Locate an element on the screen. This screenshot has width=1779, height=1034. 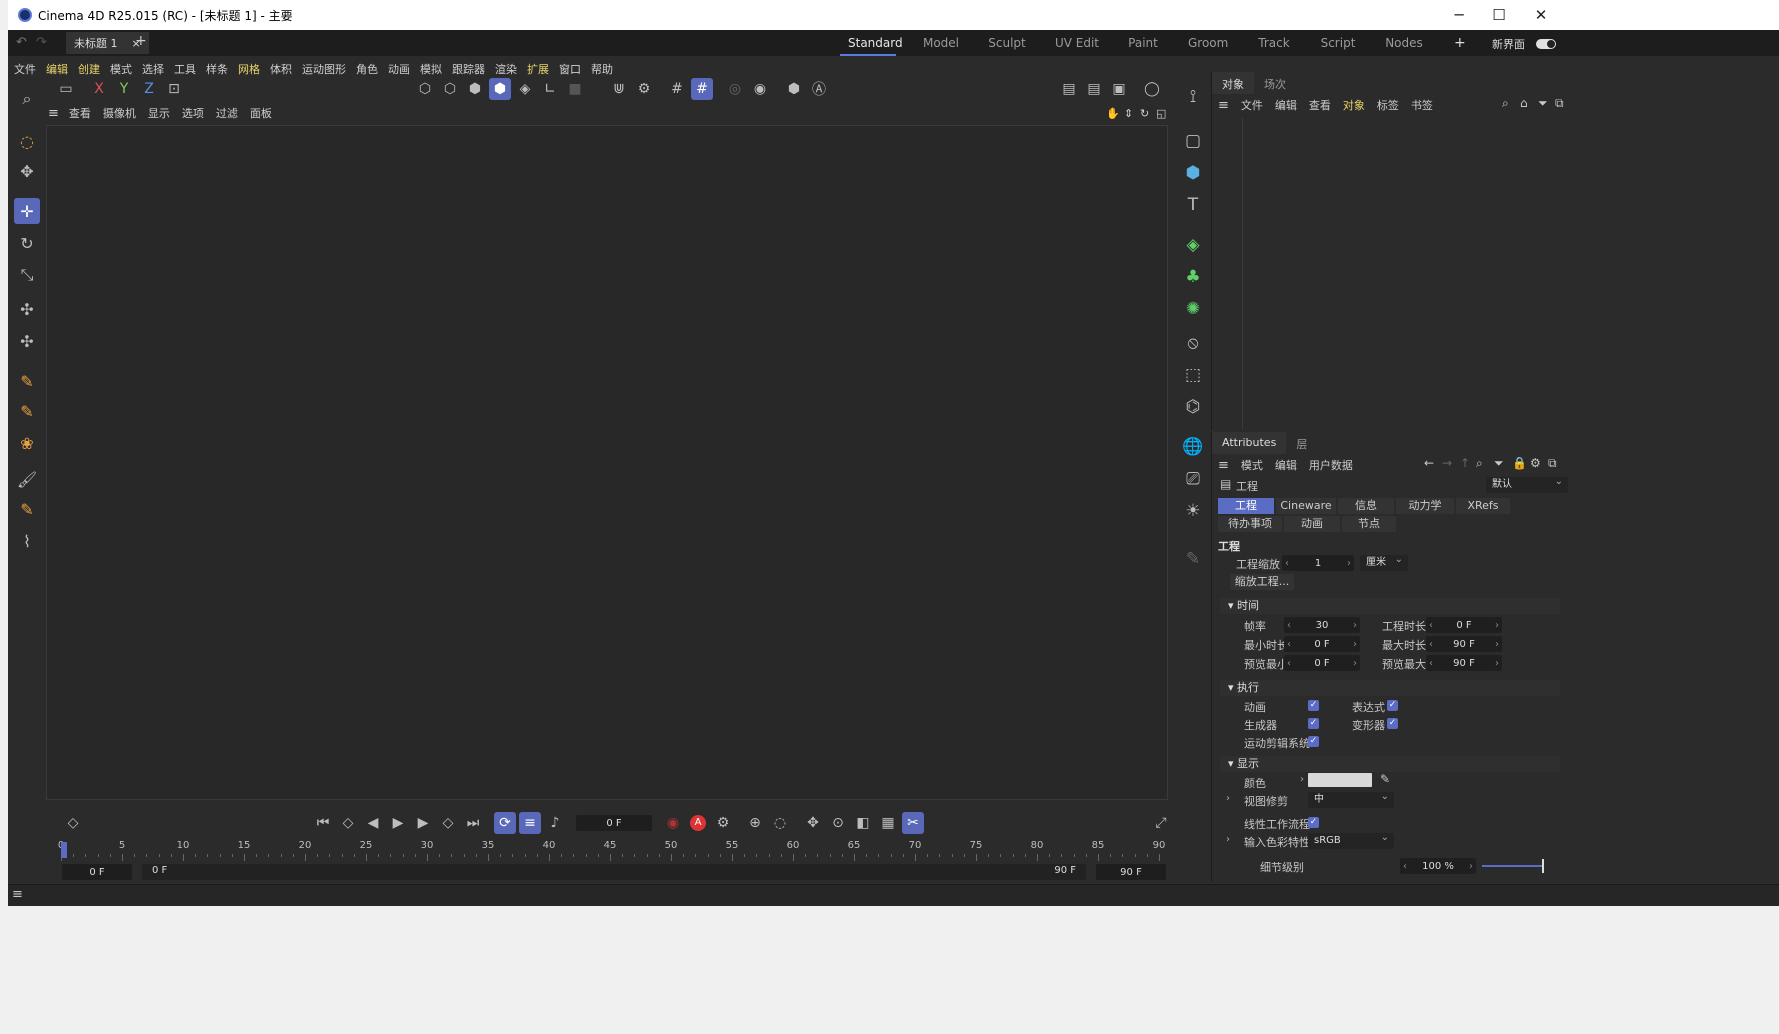
close-window-button: ✕ is located at coordinates (1541, 15).